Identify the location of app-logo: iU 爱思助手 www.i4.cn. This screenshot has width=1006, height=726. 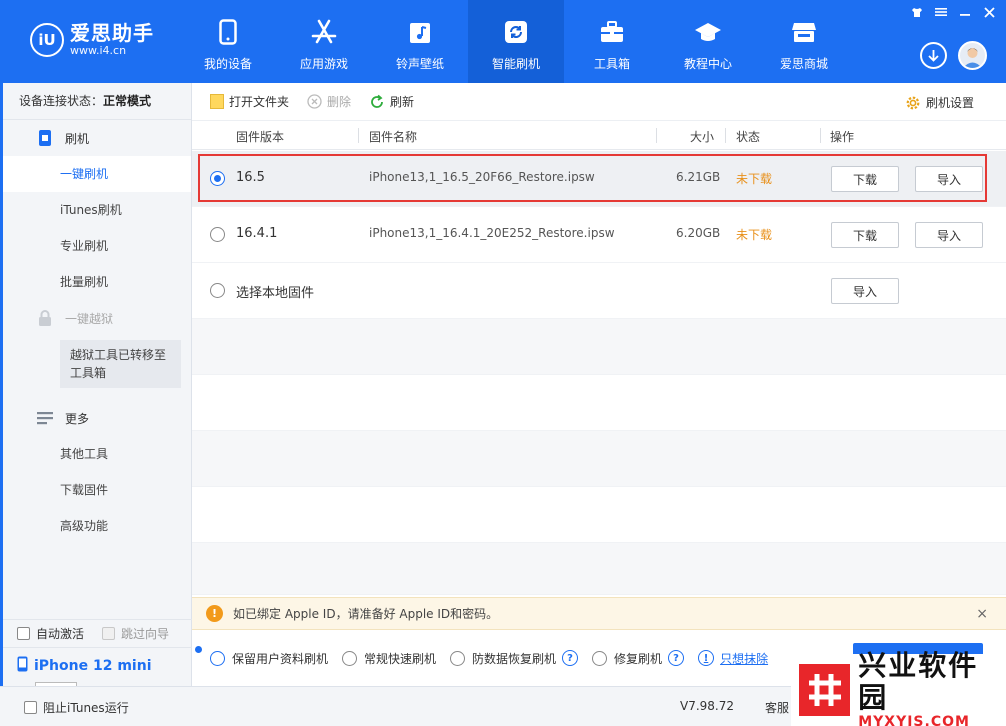
(92, 39).